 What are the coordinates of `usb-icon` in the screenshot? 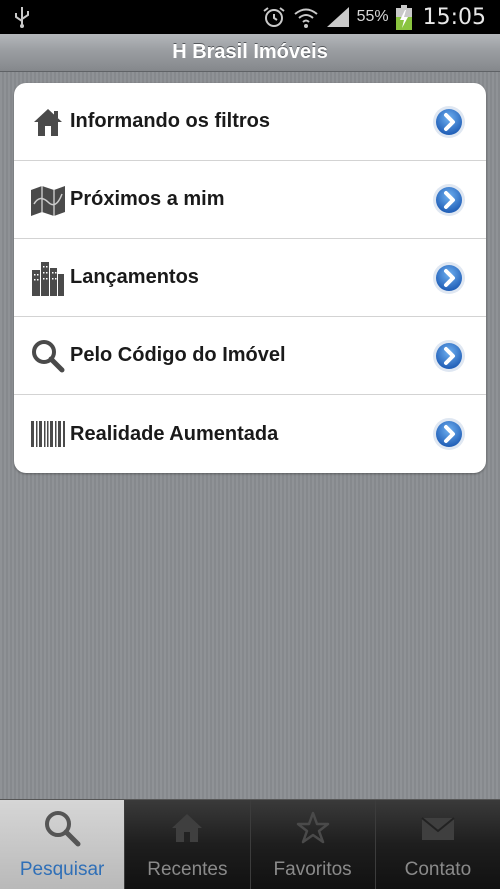 It's located at (22, 17).